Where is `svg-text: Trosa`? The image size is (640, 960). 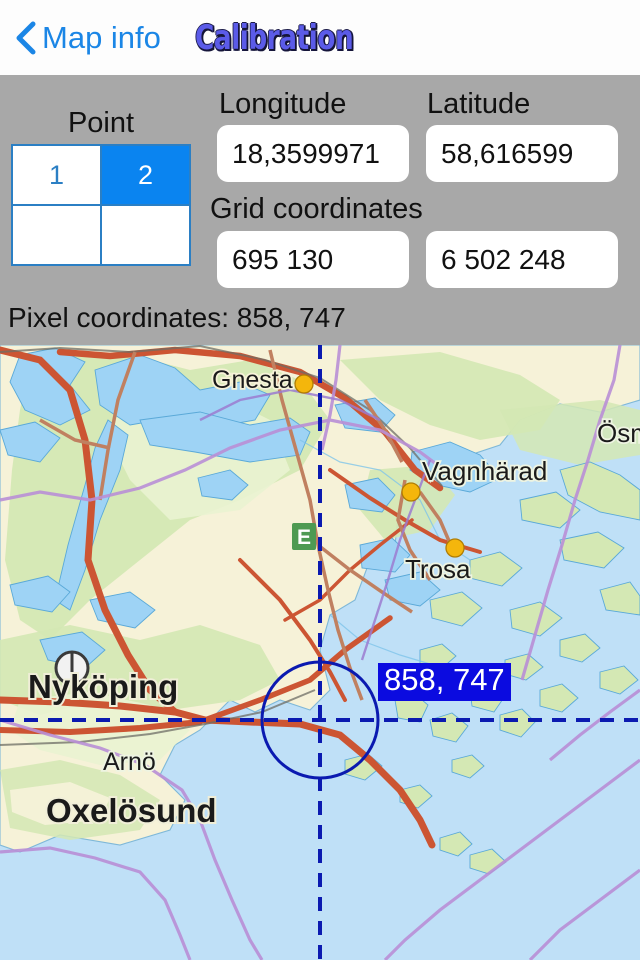 svg-text: Trosa is located at coordinates (438, 569).